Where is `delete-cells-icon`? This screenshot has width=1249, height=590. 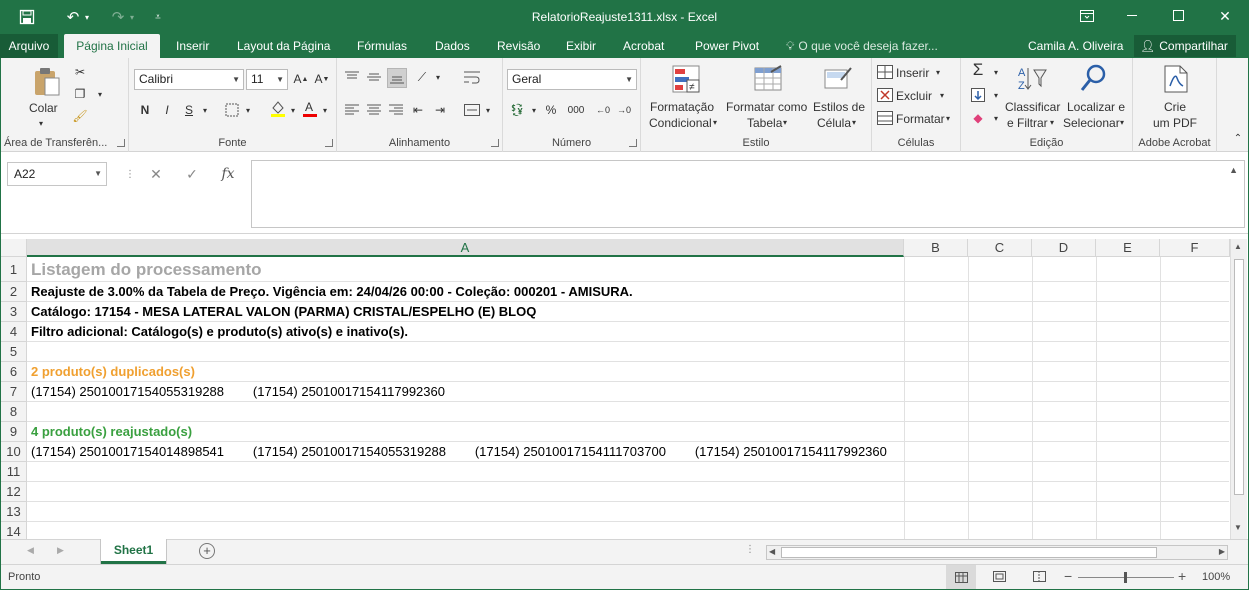 delete-cells-icon is located at coordinates (885, 95).